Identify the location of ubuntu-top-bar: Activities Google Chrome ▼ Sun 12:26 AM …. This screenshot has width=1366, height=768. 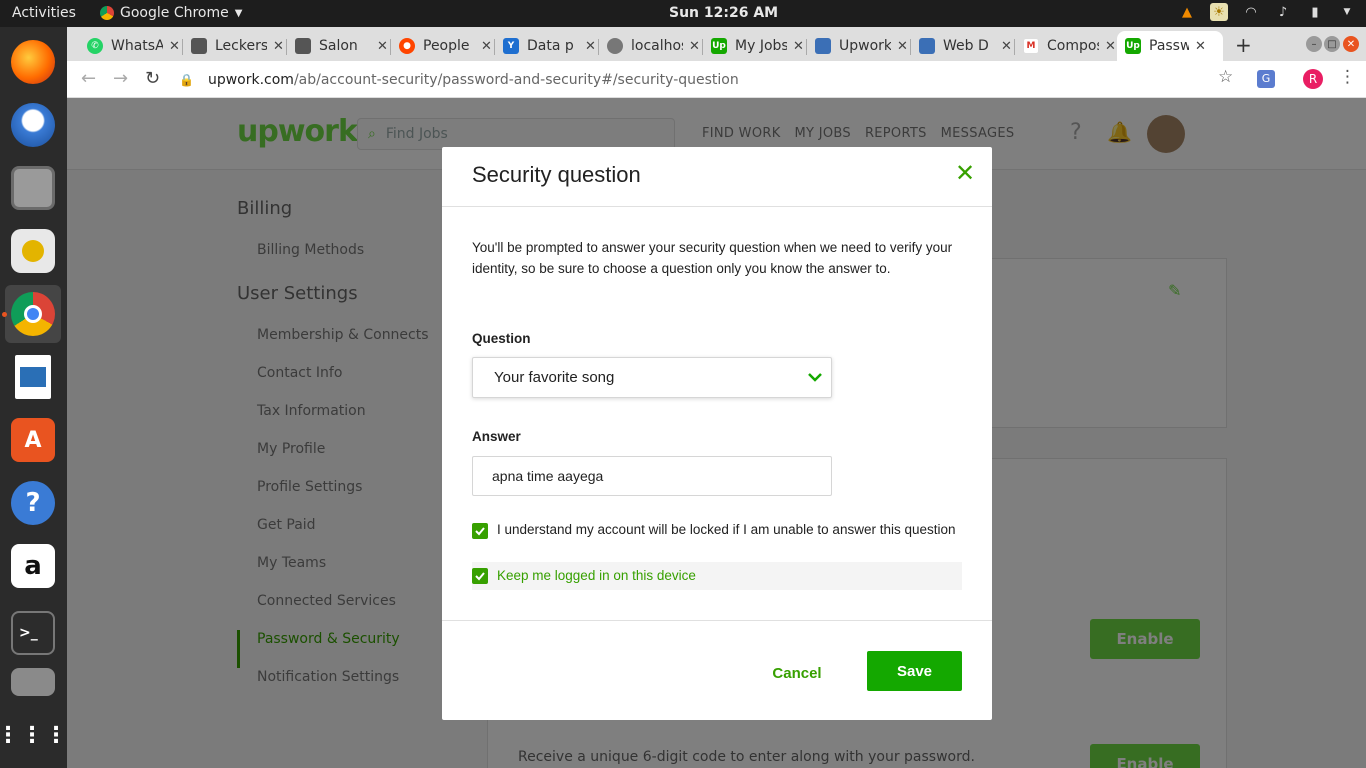
(683, 13).